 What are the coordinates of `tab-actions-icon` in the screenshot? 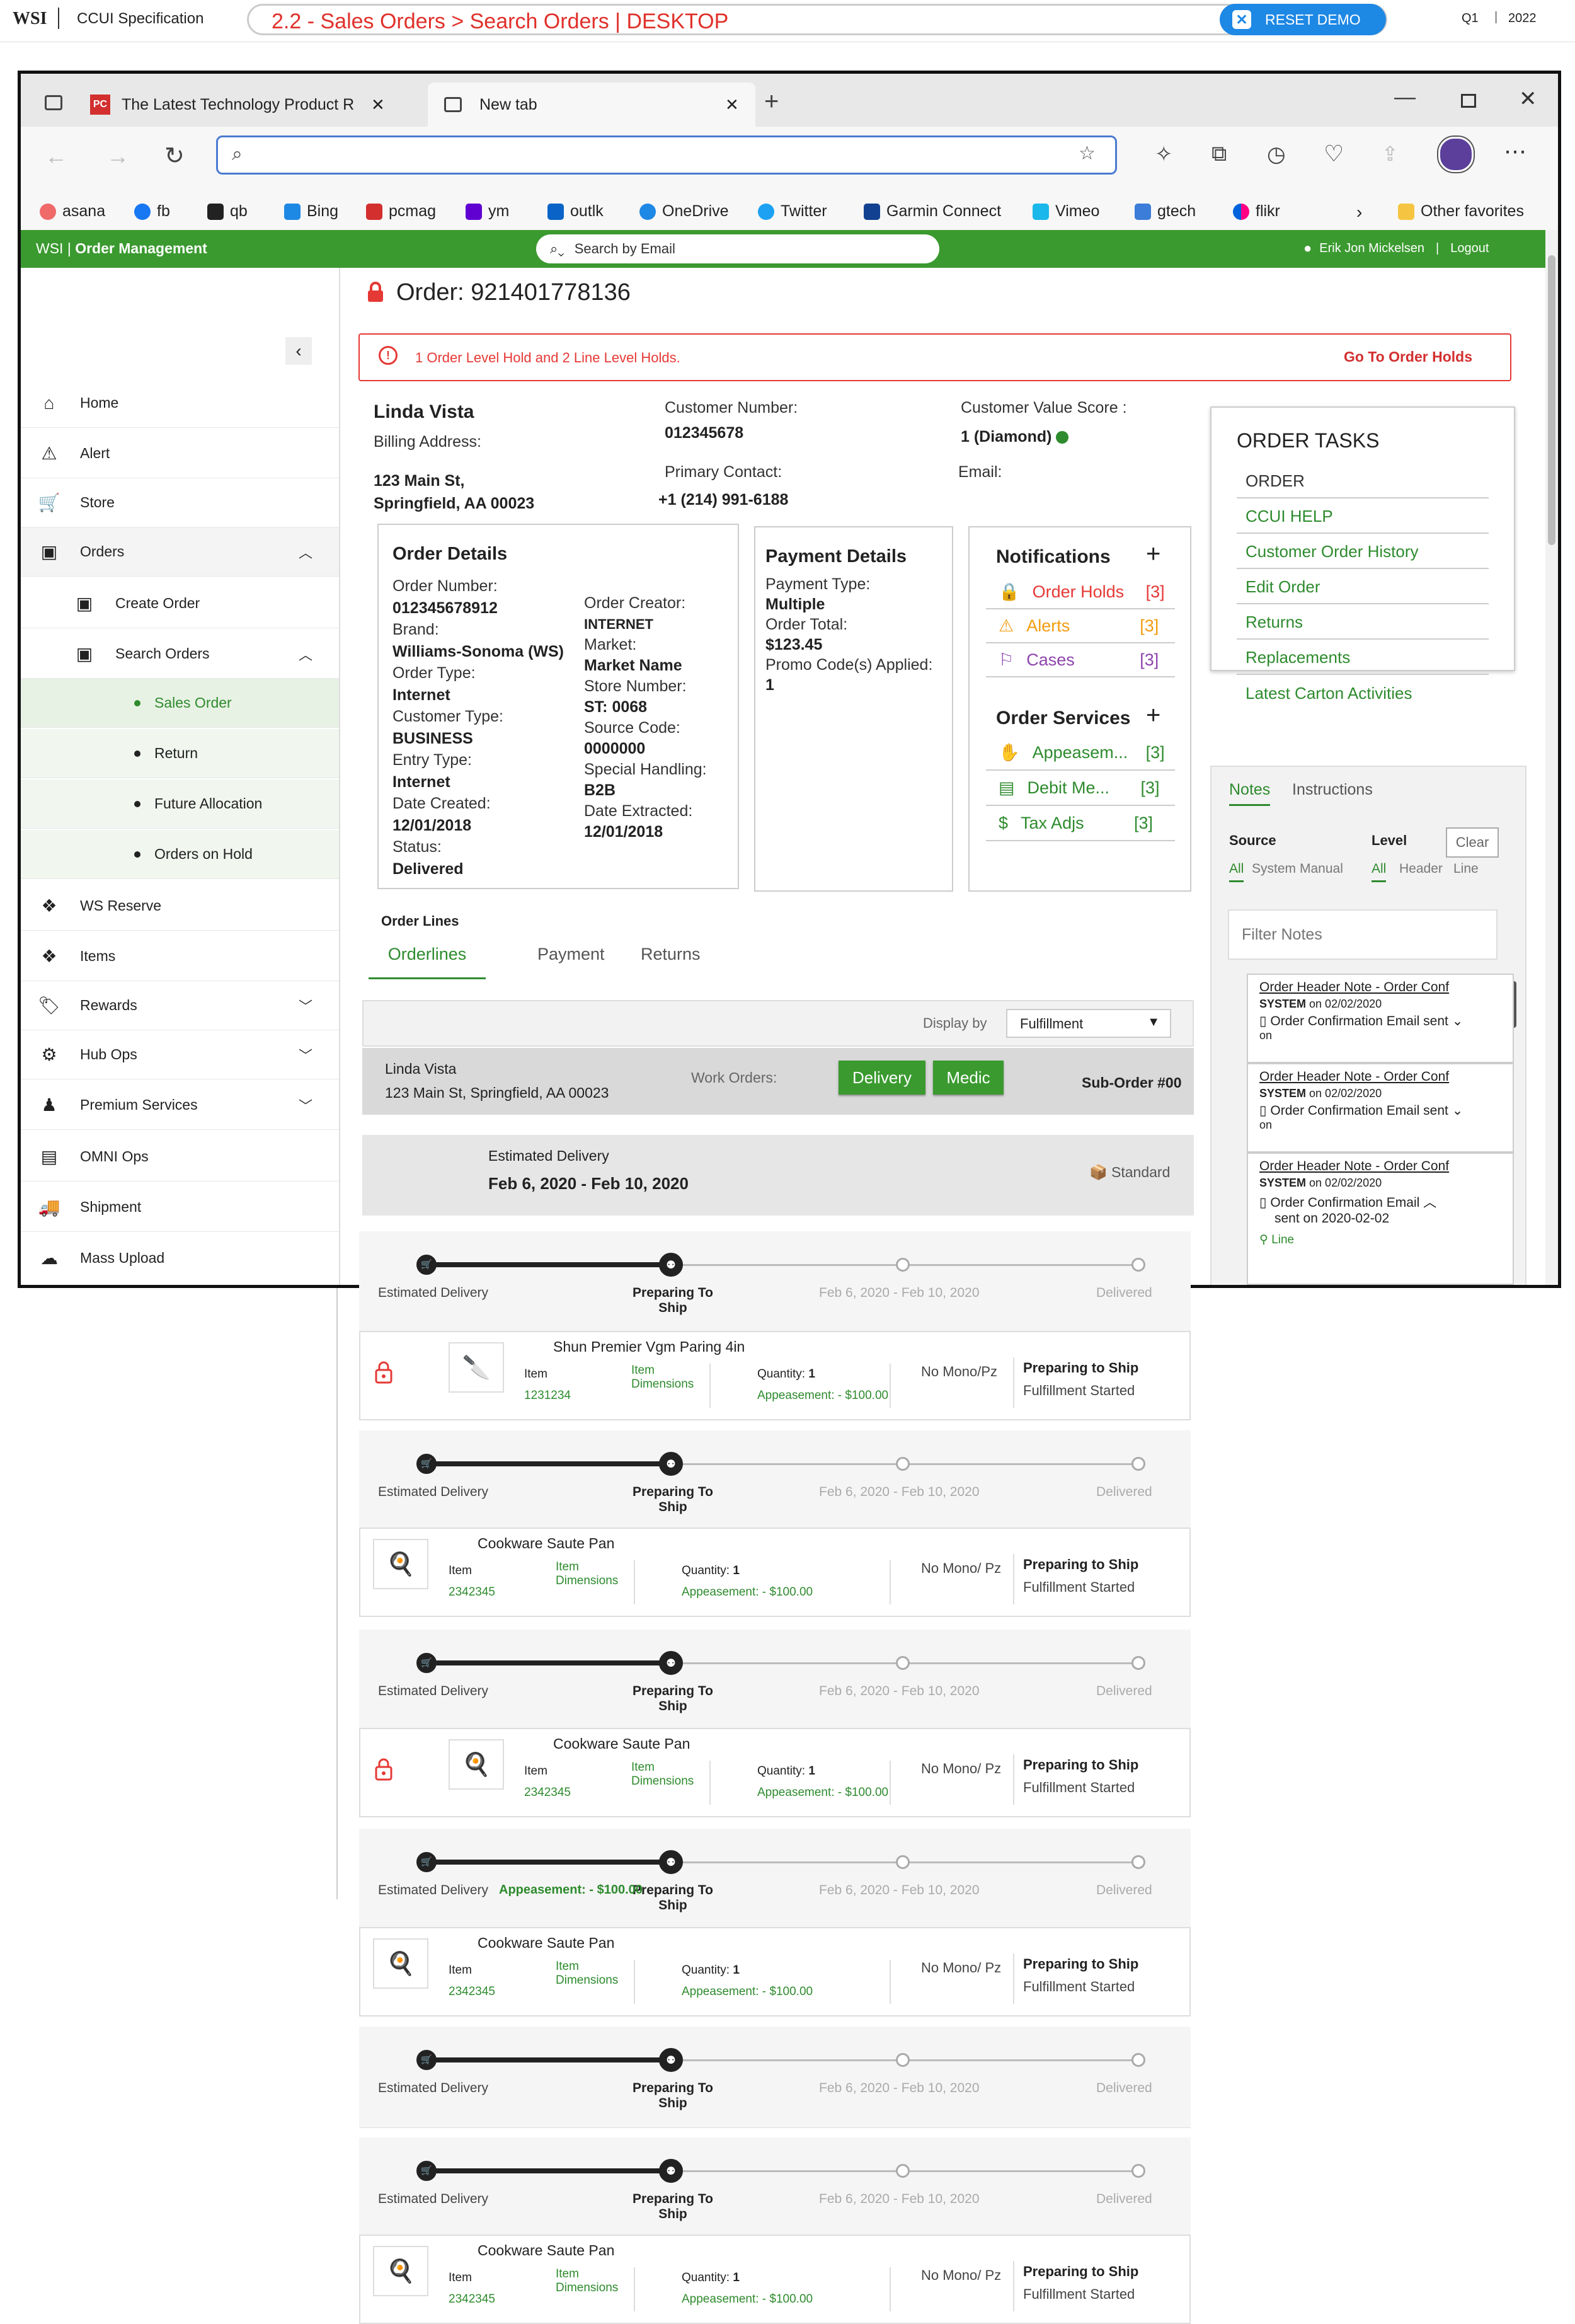 It's located at (53, 103).